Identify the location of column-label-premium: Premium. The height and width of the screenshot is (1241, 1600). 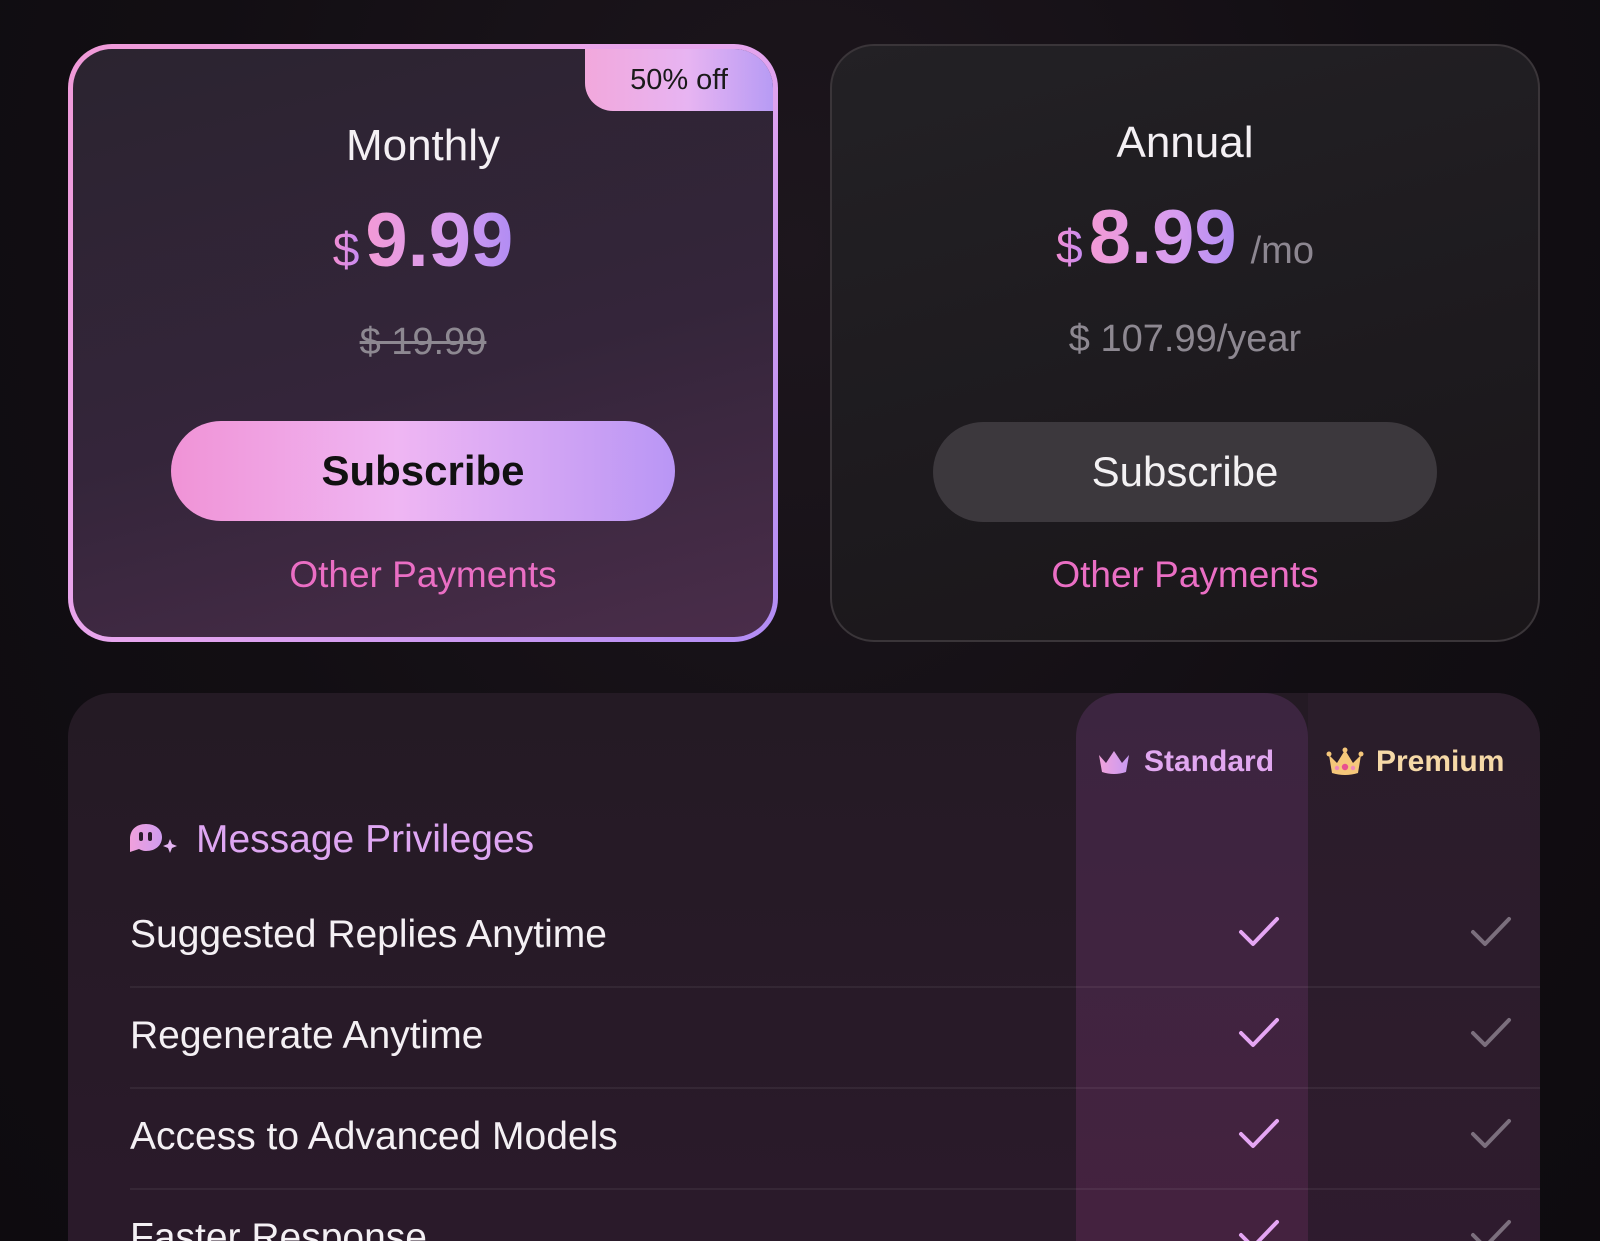
(1440, 761).